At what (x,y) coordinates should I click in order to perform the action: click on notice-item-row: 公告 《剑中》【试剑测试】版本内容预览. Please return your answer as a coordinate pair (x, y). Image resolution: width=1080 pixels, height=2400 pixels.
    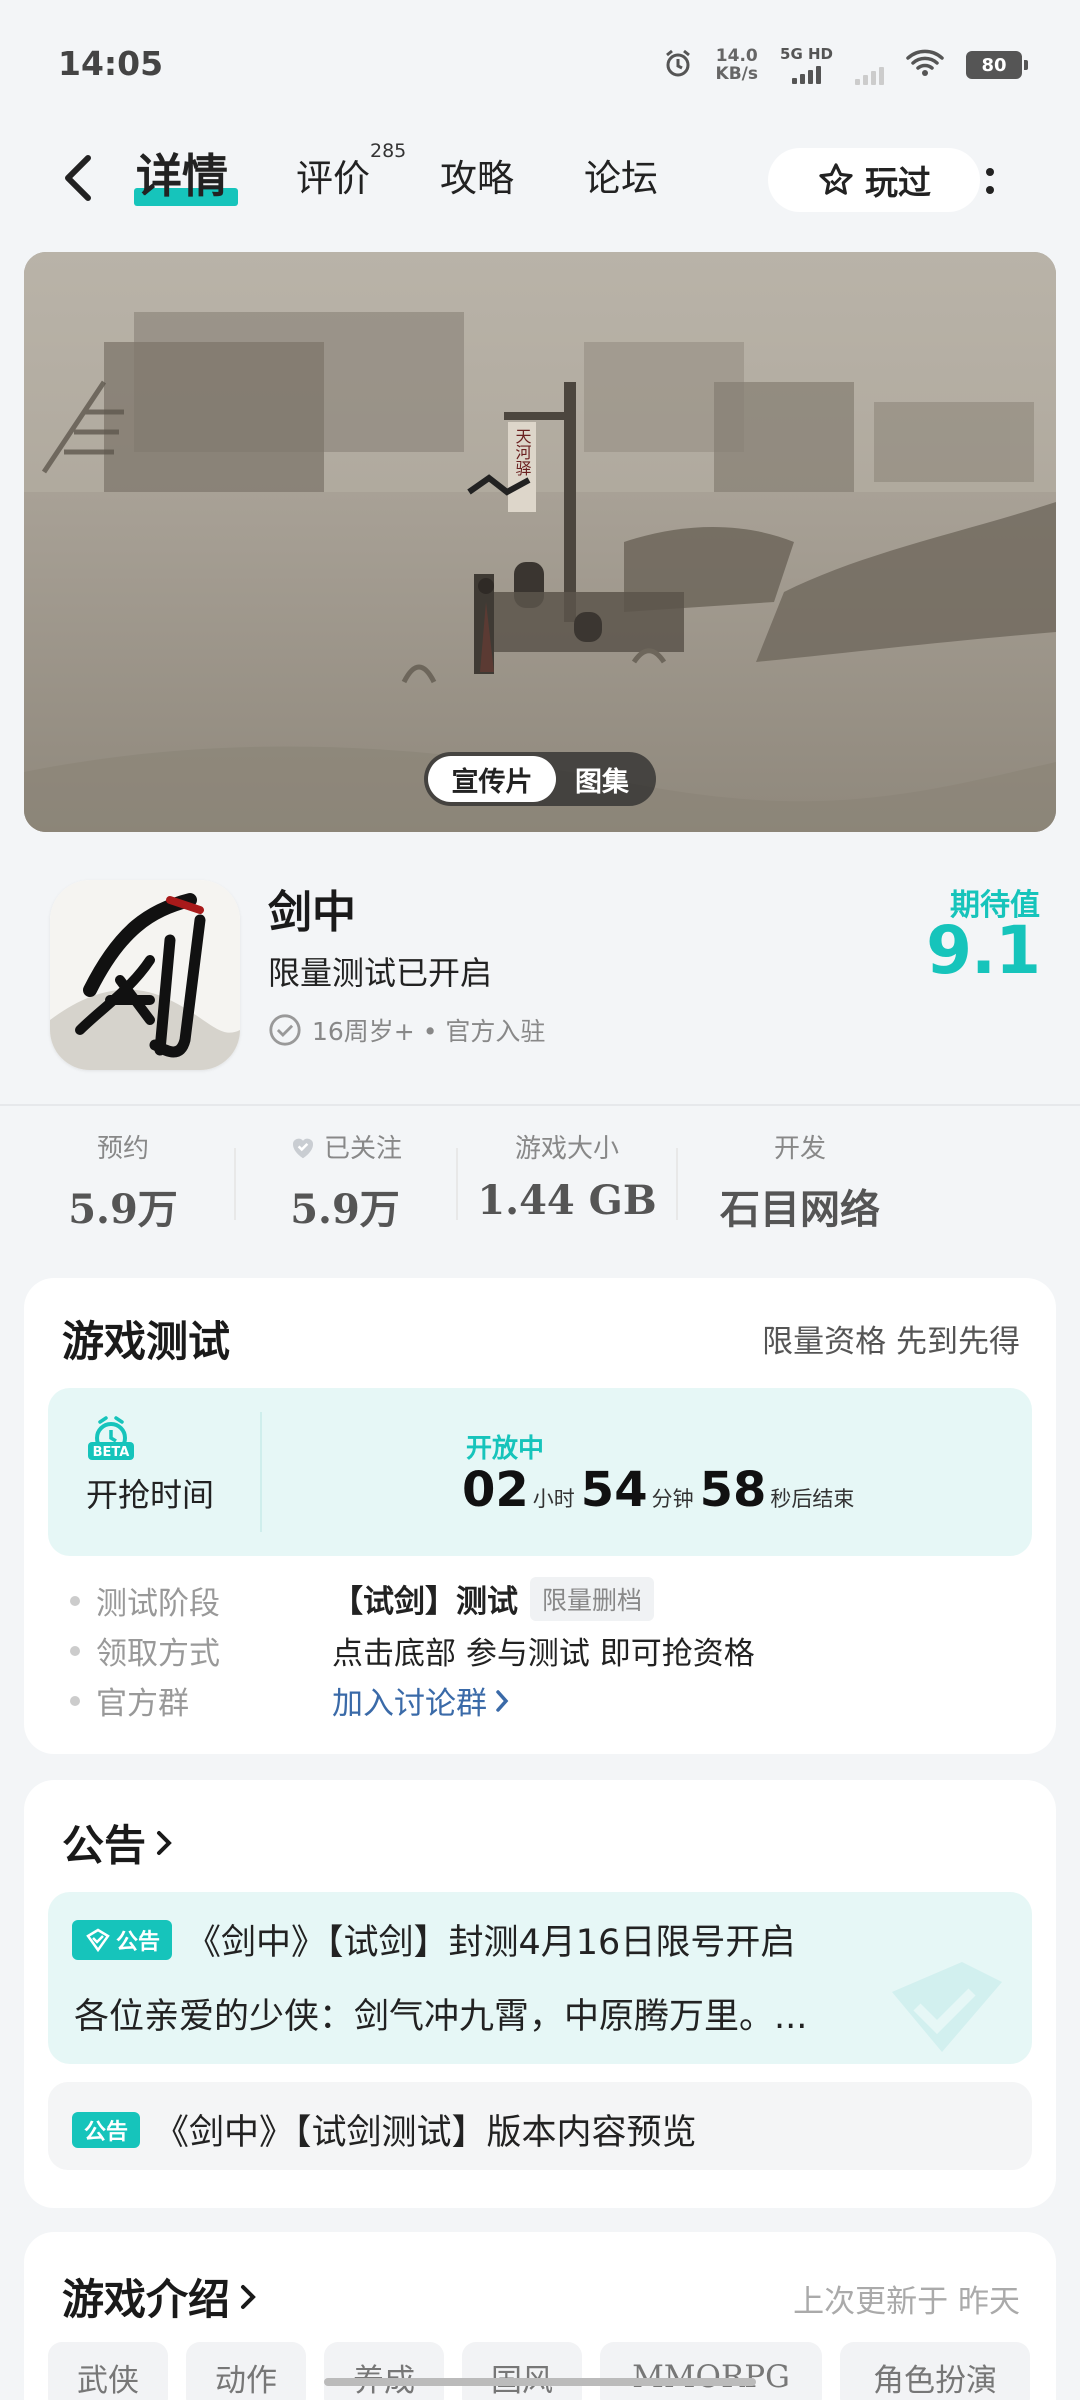
    Looking at the image, I should click on (384, 2129).